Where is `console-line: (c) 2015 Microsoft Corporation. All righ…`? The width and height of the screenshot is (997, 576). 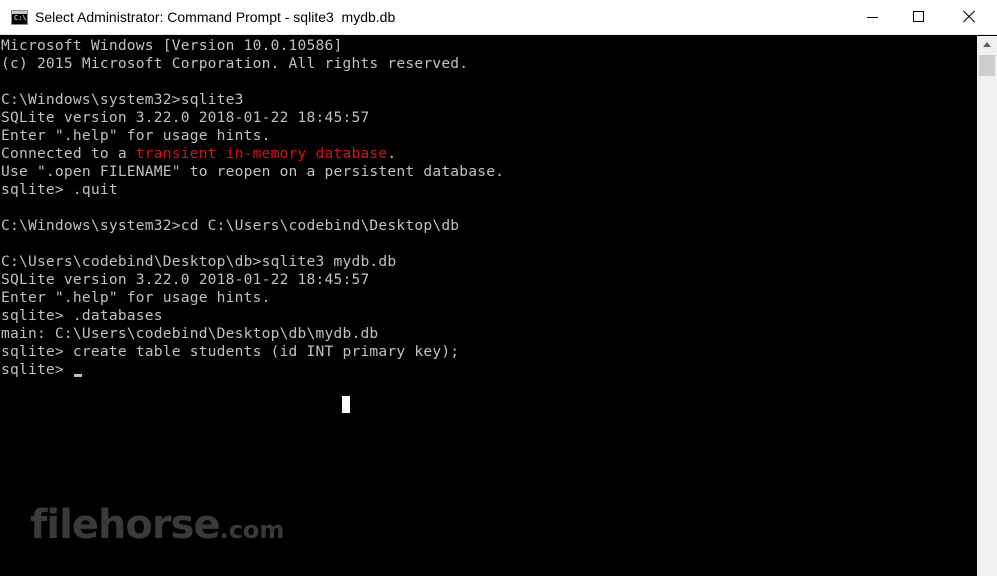
console-line: (c) 2015 Microsoft Corporation. All righ… is located at coordinates (234, 64).